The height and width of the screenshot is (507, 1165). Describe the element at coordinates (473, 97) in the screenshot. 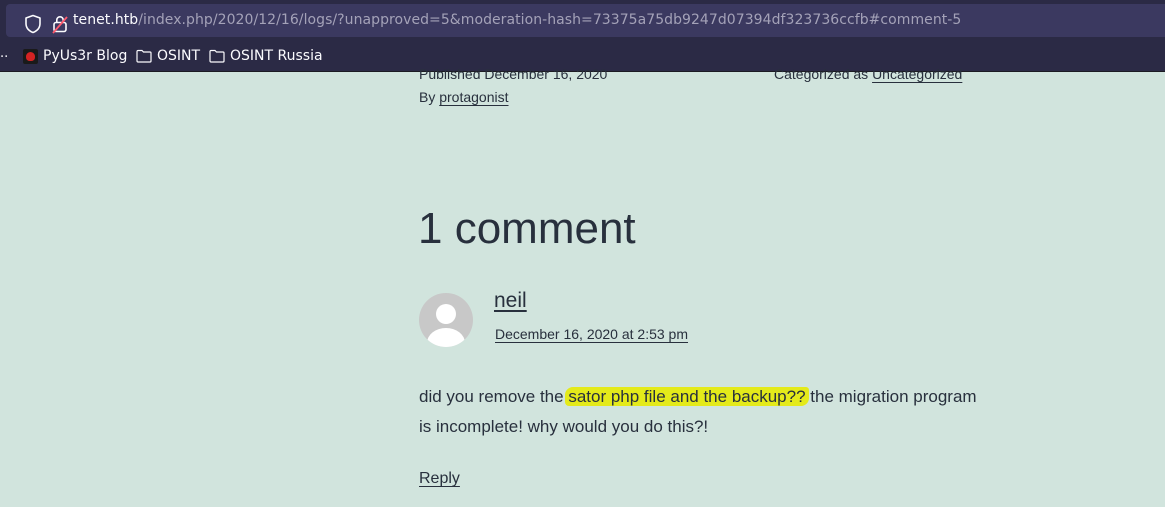

I see `post-author-link: protagonist` at that location.